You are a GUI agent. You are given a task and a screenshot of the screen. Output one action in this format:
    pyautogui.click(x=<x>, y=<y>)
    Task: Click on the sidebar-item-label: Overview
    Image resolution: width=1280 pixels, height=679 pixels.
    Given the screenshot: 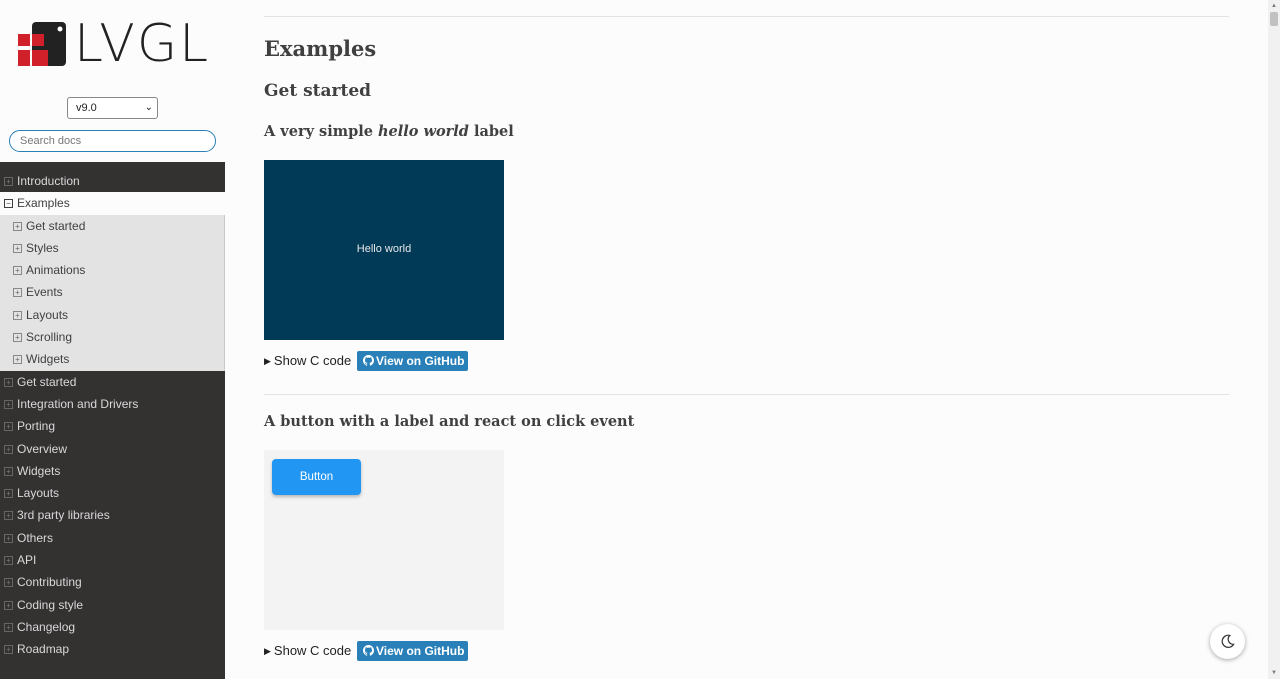 What is the action you would take?
    pyautogui.click(x=42, y=448)
    